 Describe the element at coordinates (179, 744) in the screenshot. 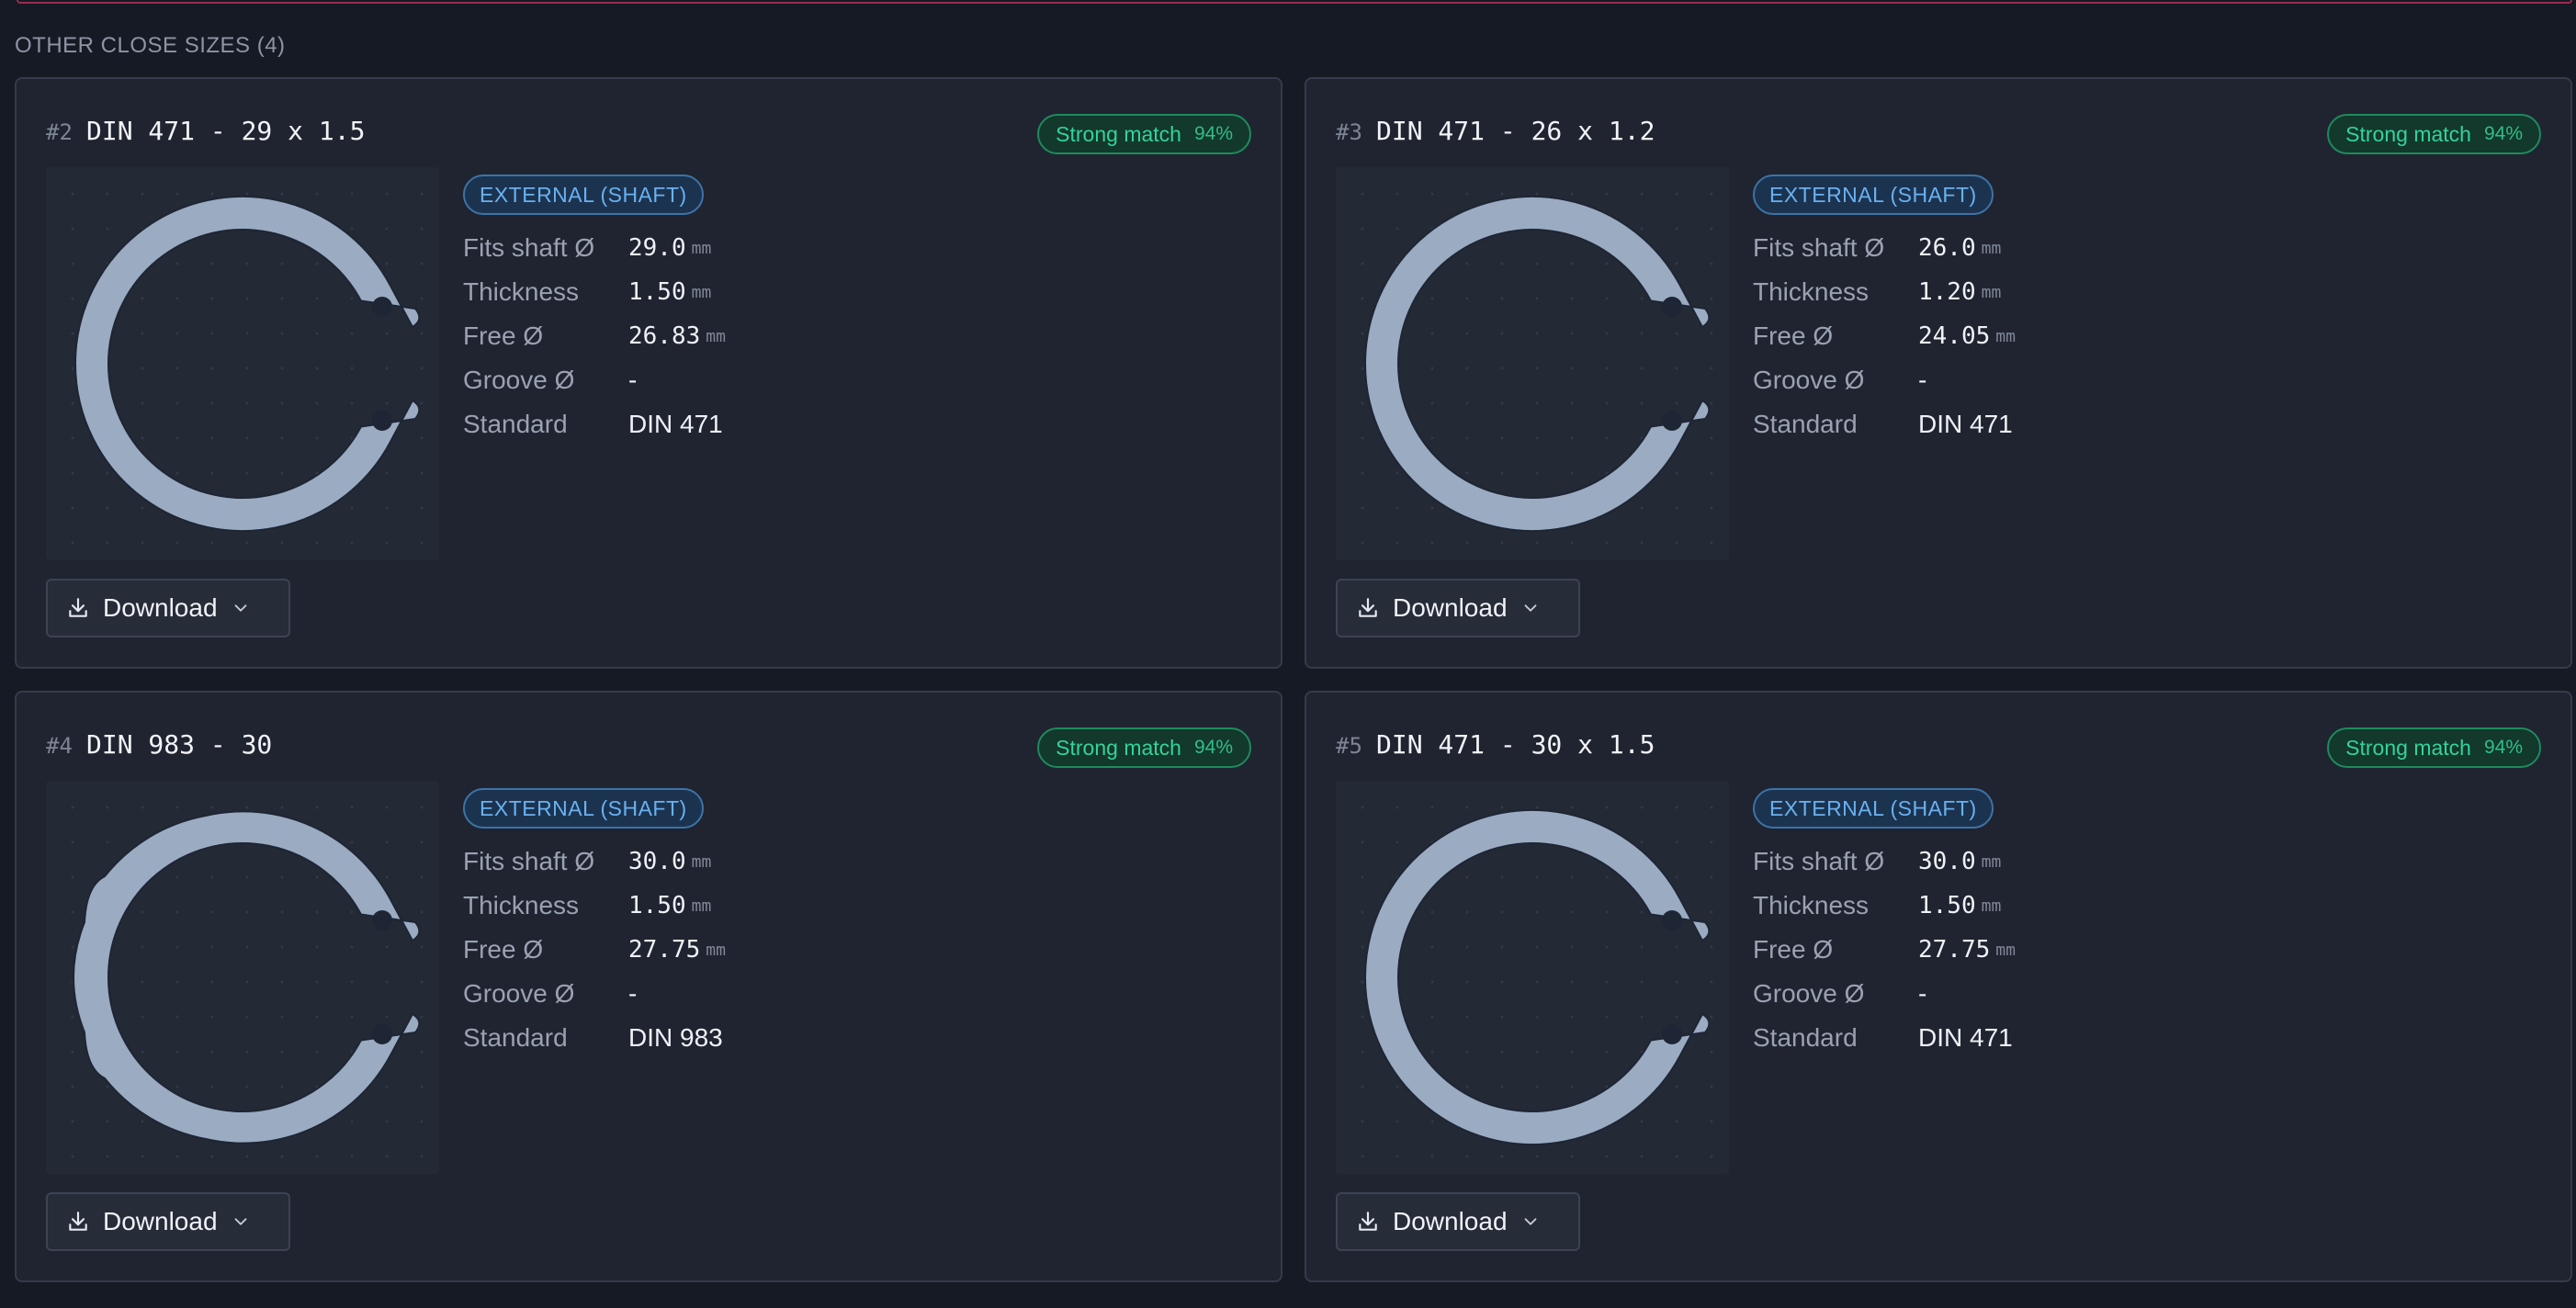

I see `part-name: DIN 983 - 30` at that location.